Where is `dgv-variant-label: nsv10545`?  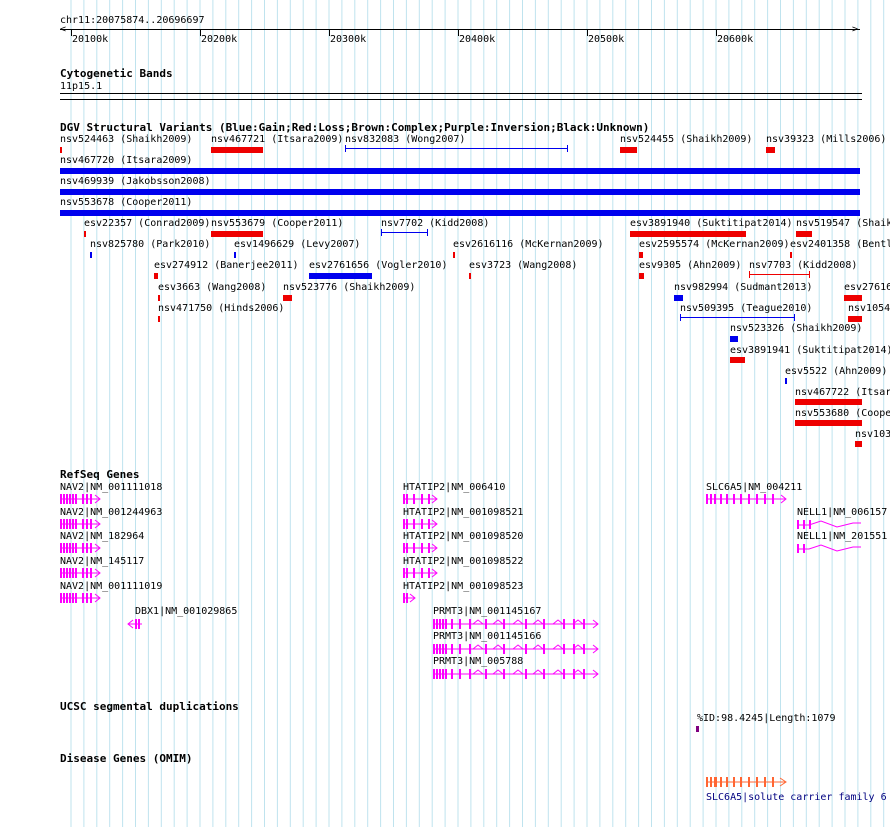
dgv-variant-label: nsv10545 is located at coordinates (869, 308).